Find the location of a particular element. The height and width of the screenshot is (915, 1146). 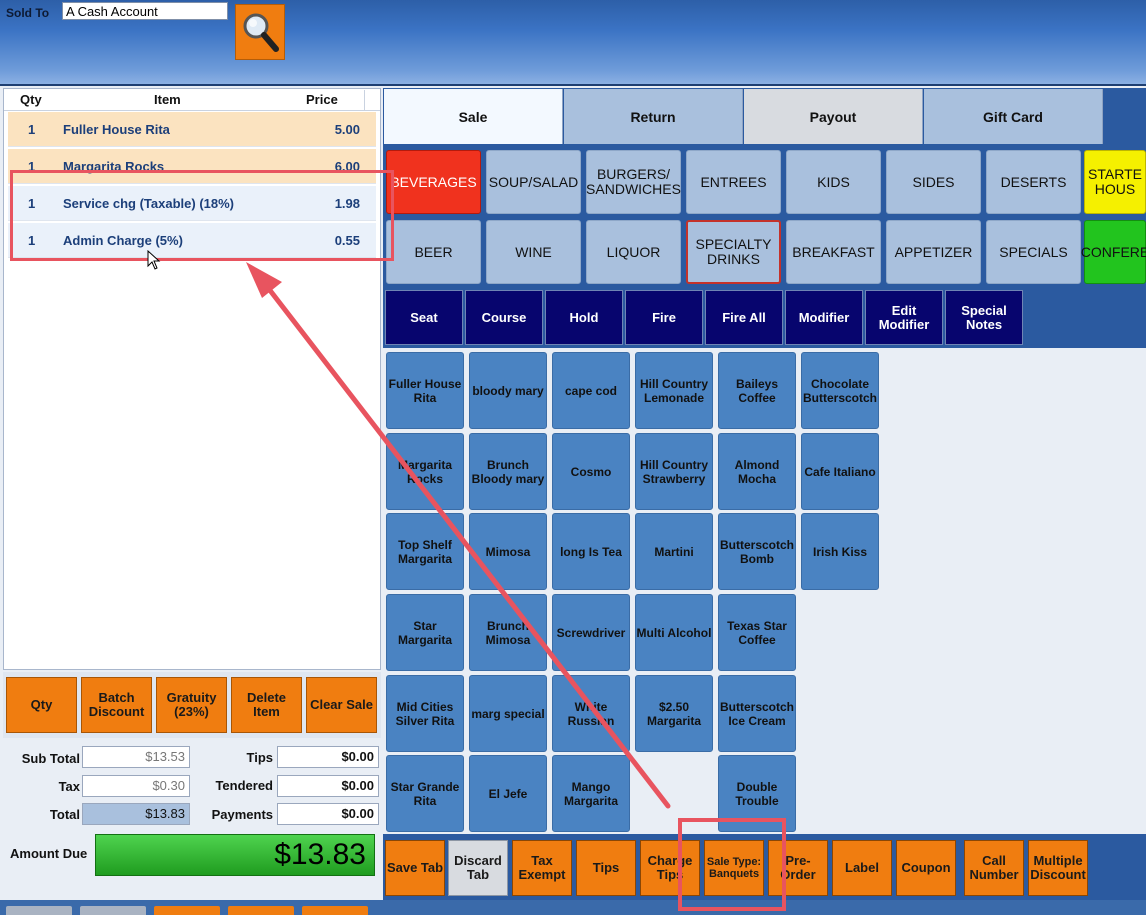

category-starters: STARTE HOUS is located at coordinates (1115, 182).